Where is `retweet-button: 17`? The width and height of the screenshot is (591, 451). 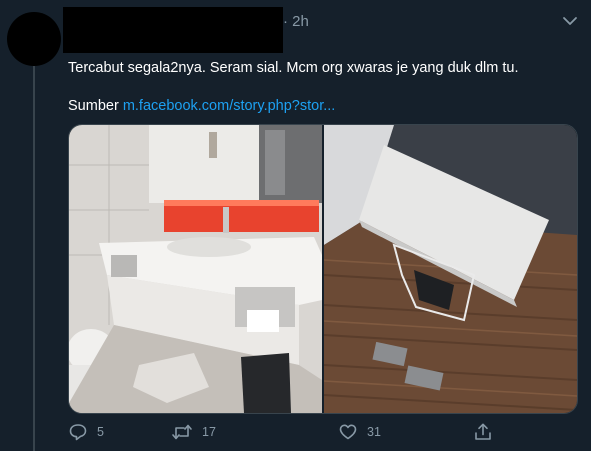 retweet-button: 17 is located at coordinates (193, 432).